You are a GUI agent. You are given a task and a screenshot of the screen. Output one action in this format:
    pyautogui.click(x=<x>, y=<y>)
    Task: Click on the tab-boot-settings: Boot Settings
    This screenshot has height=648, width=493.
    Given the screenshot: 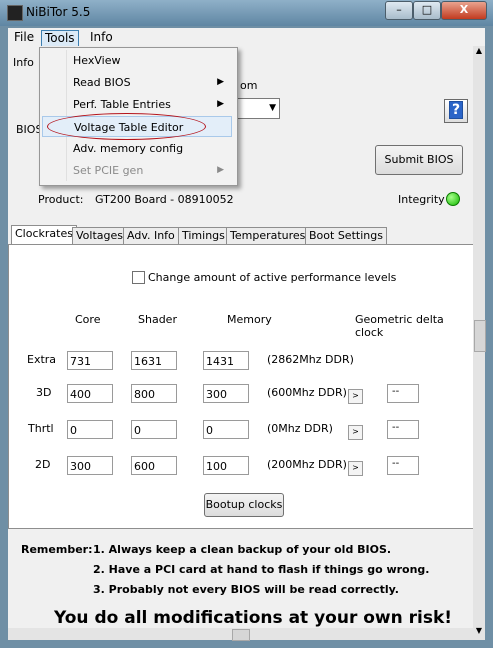 What is the action you would take?
    pyautogui.click(x=346, y=235)
    